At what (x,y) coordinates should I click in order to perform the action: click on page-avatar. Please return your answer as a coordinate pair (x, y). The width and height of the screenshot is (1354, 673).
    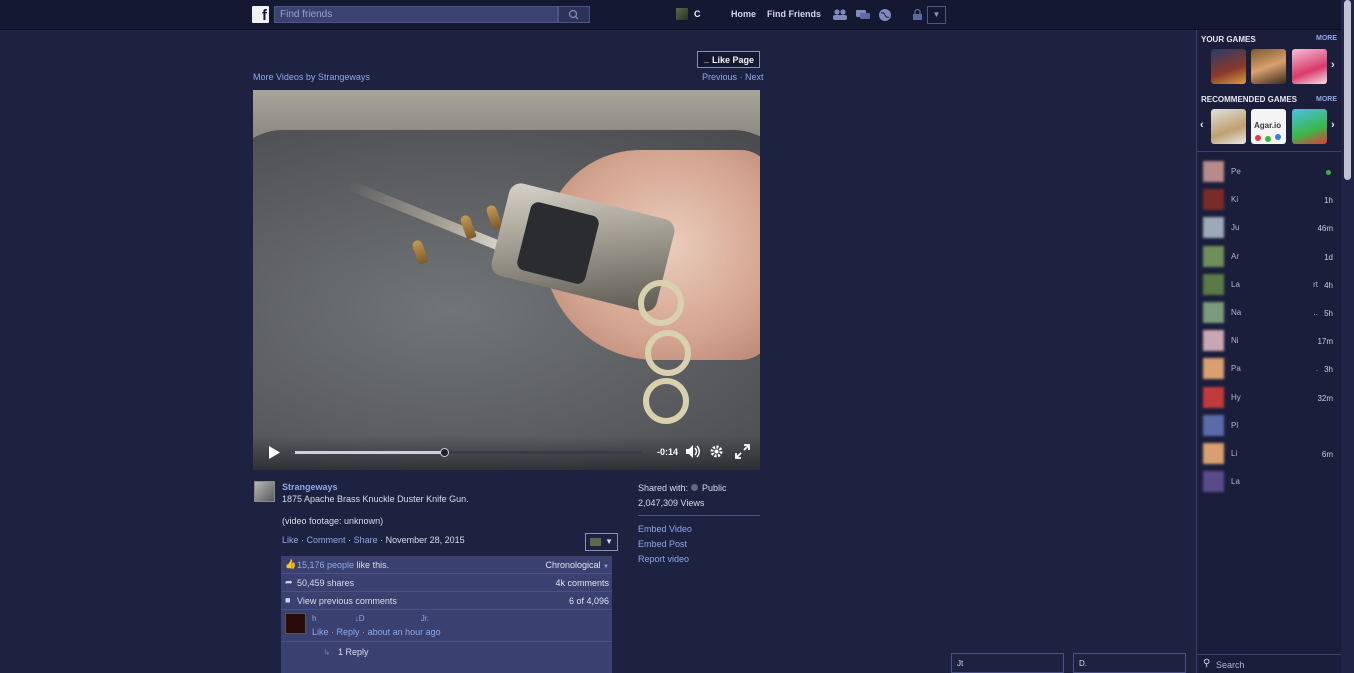
    Looking at the image, I should click on (264, 491).